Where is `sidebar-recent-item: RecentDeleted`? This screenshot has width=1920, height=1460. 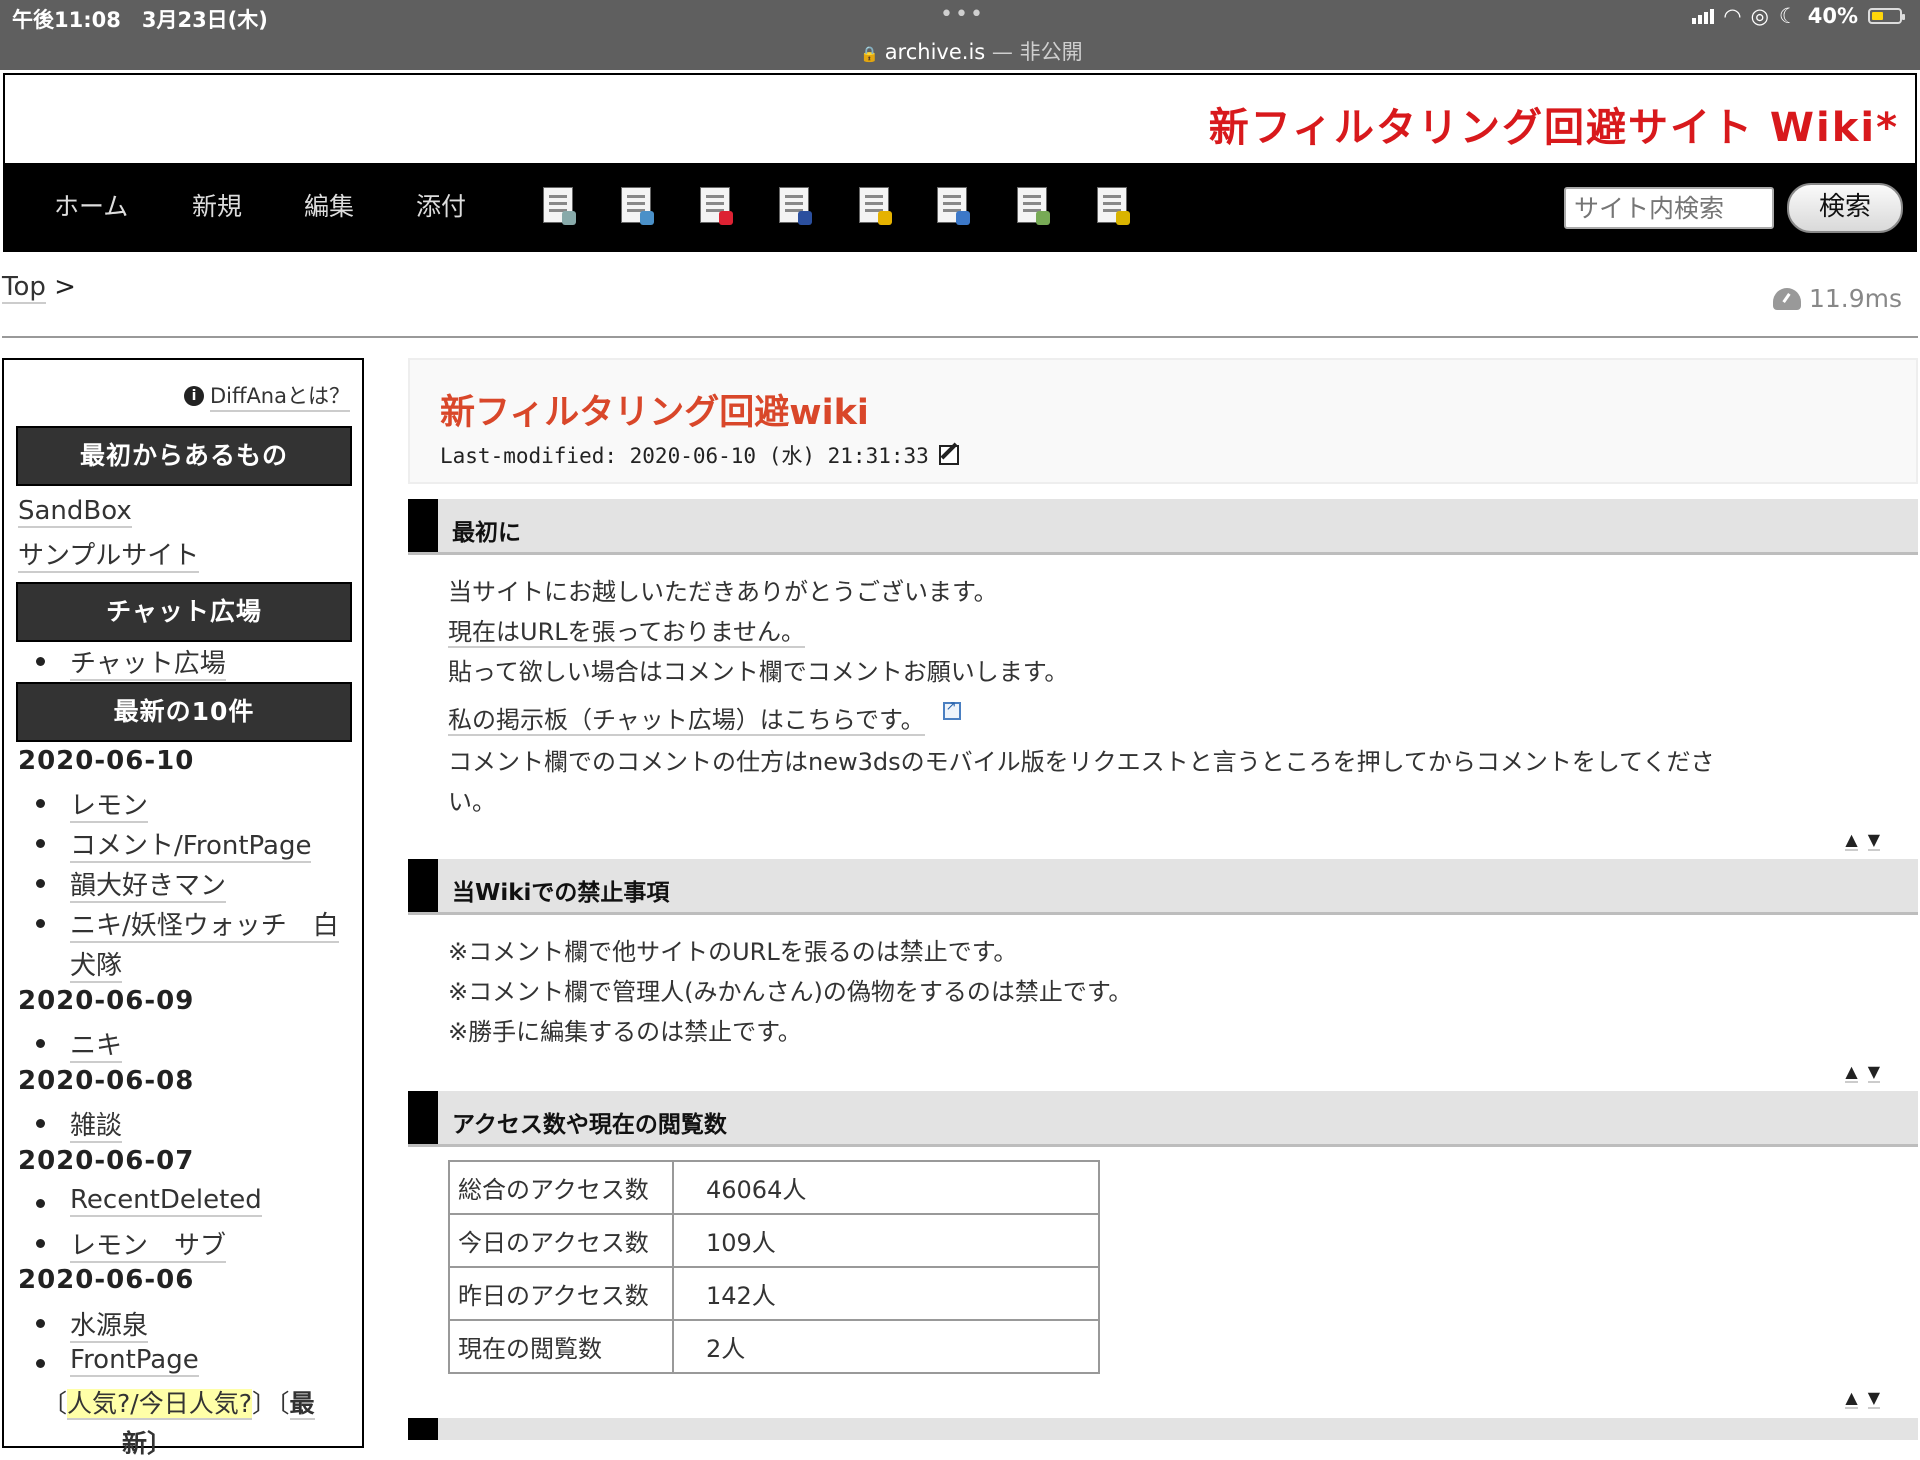
sidebar-recent-item: RecentDeleted is located at coordinates (148, 1201).